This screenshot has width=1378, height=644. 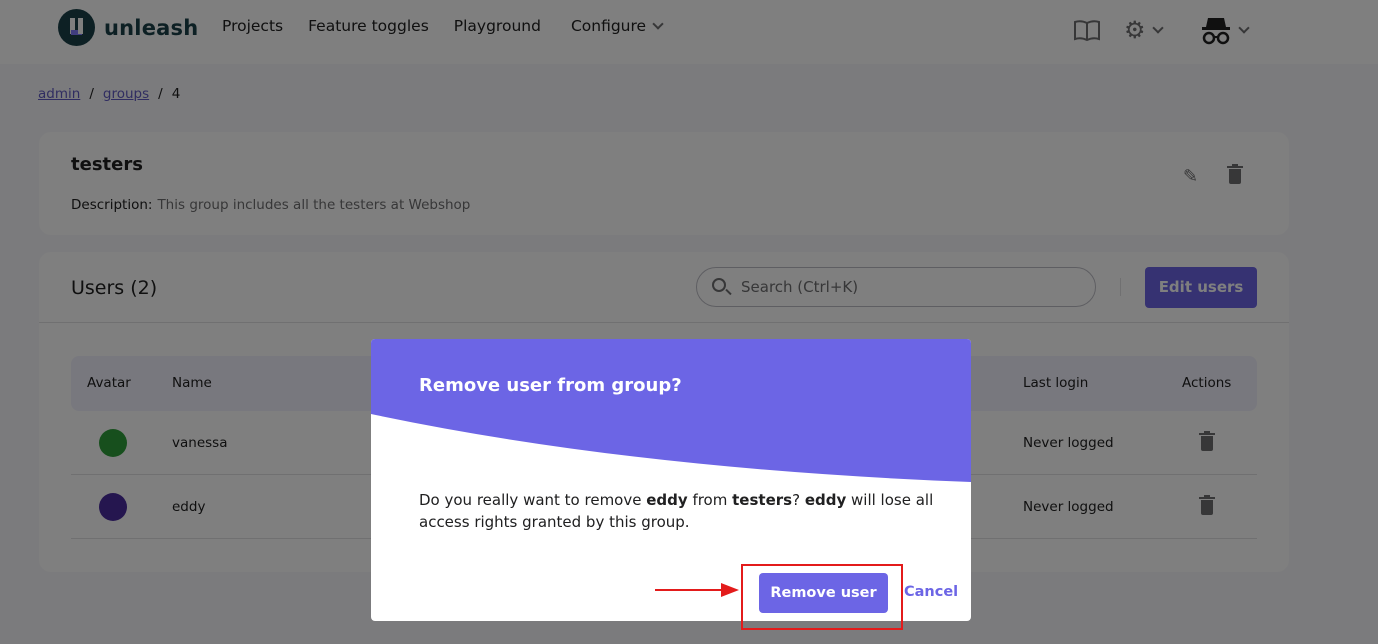 I want to click on cancel-button: Cancel, so click(x=931, y=592).